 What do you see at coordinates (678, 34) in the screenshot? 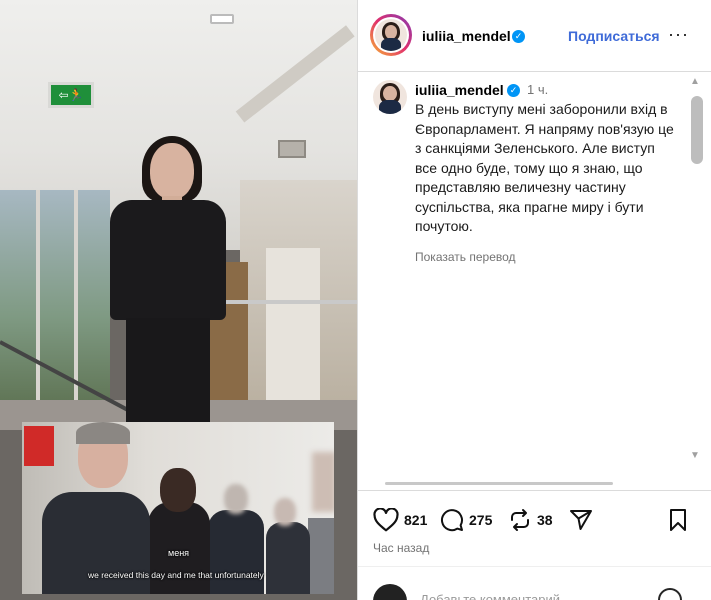
I see `more-icon: ···` at bounding box center [678, 34].